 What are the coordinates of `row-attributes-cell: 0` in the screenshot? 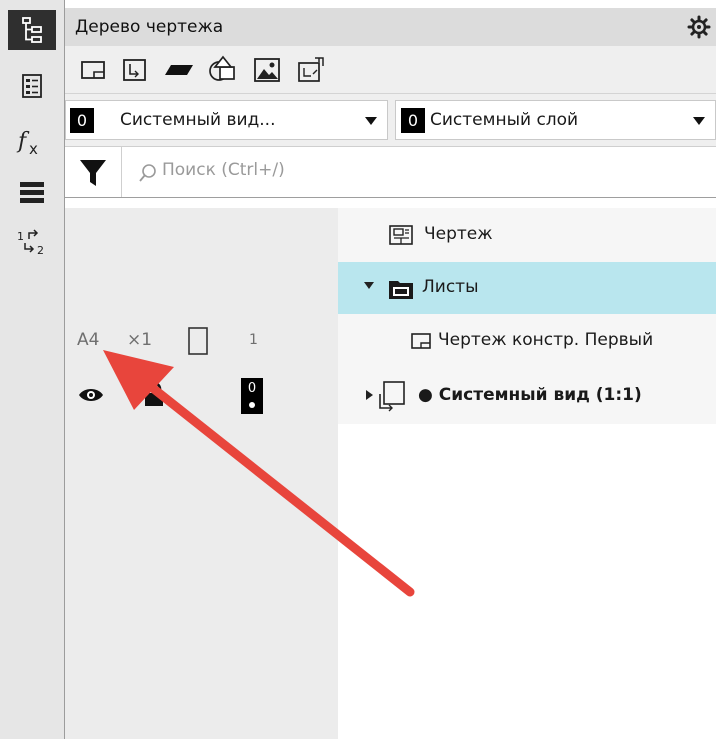 It's located at (201, 396).